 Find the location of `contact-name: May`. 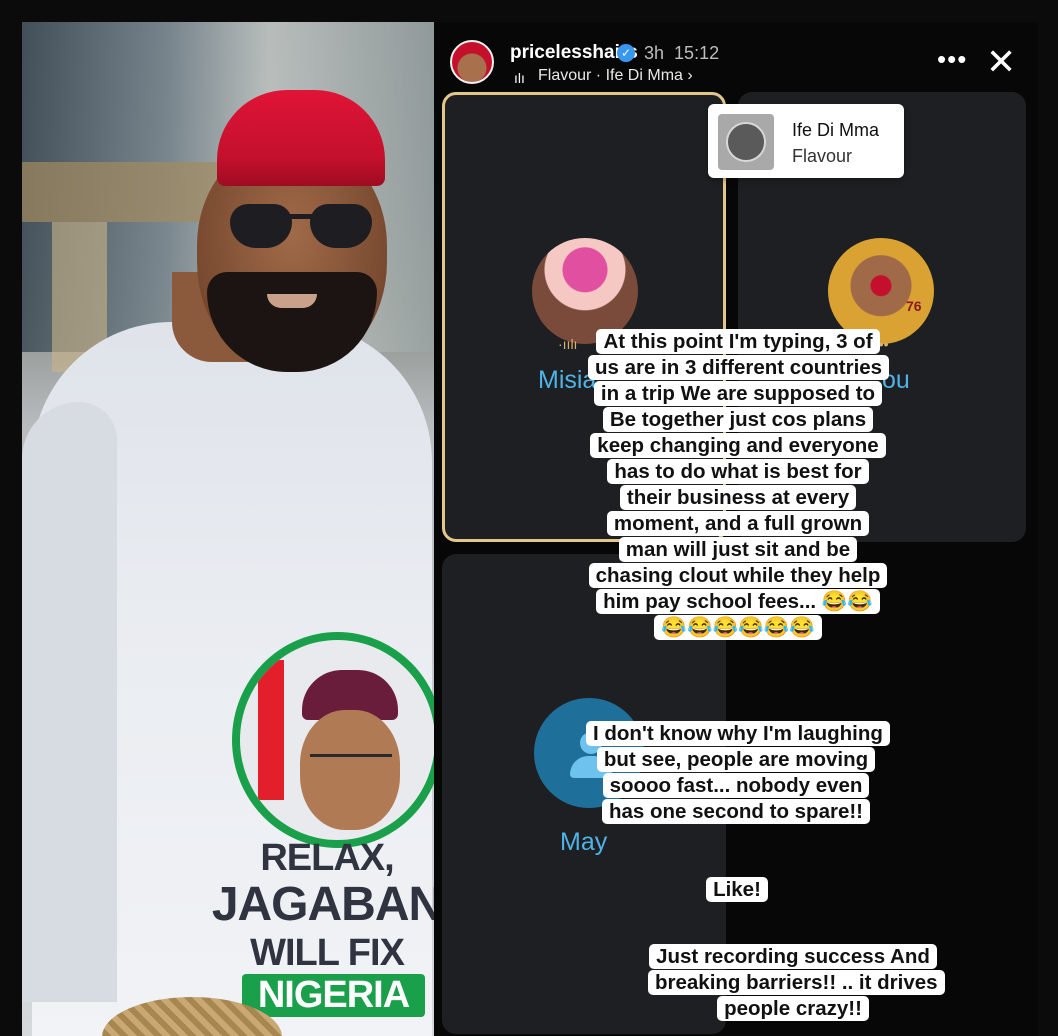

contact-name: May is located at coordinates (584, 842).